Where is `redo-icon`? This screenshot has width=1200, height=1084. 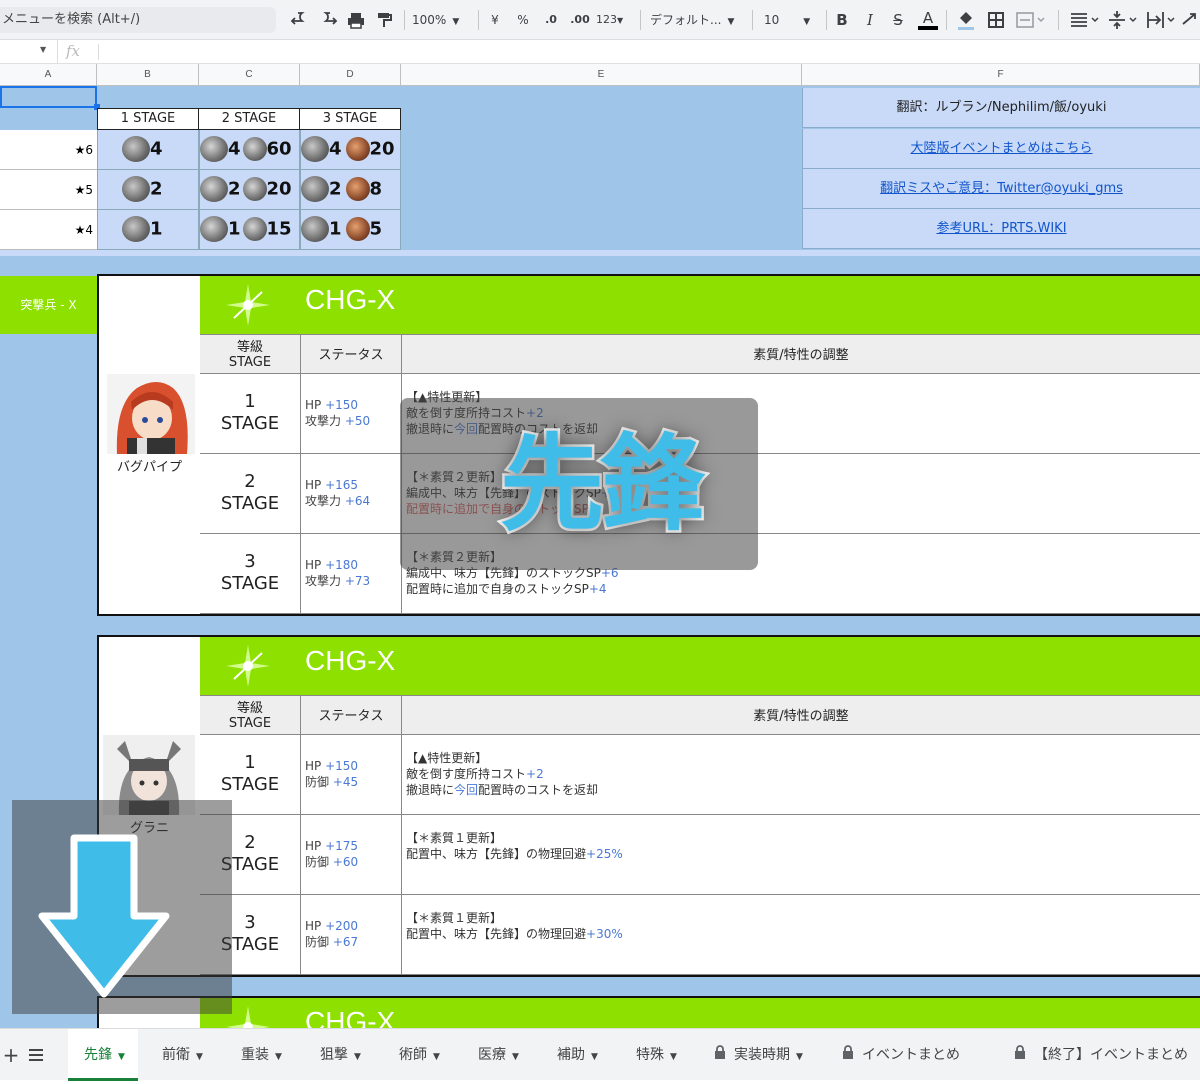 redo-icon is located at coordinates (328, 20).